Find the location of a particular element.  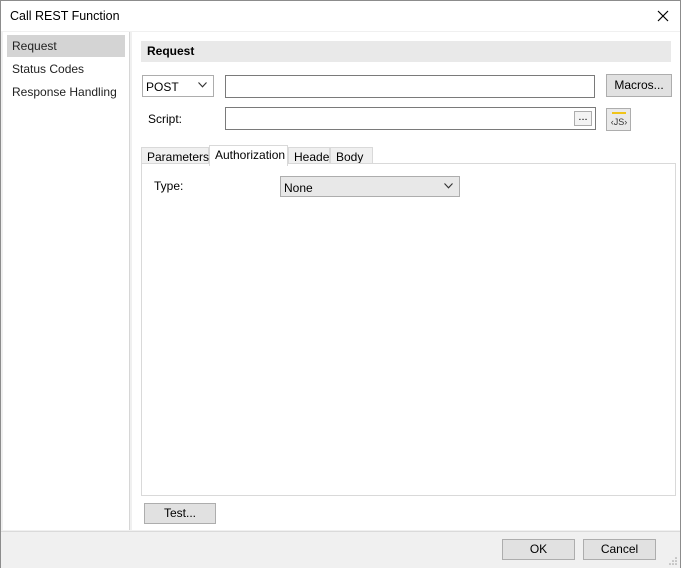

ok-button: OK is located at coordinates (538, 549).